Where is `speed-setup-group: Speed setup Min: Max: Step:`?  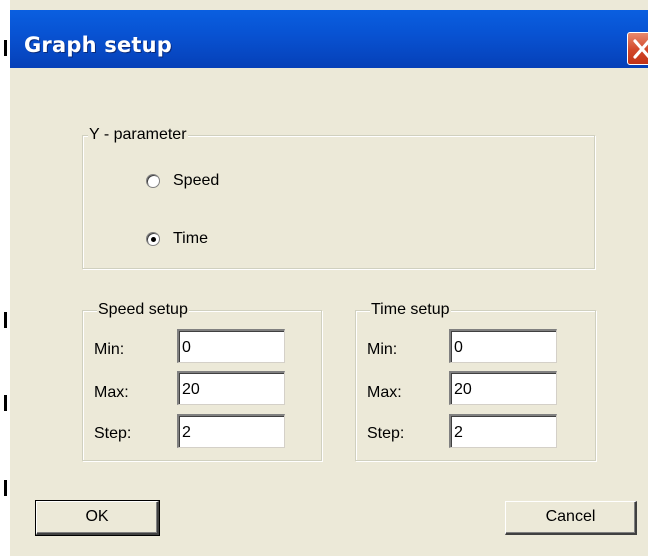 speed-setup-group: Speed setup Min: Max: Step: is located at coordinates (202, 380).